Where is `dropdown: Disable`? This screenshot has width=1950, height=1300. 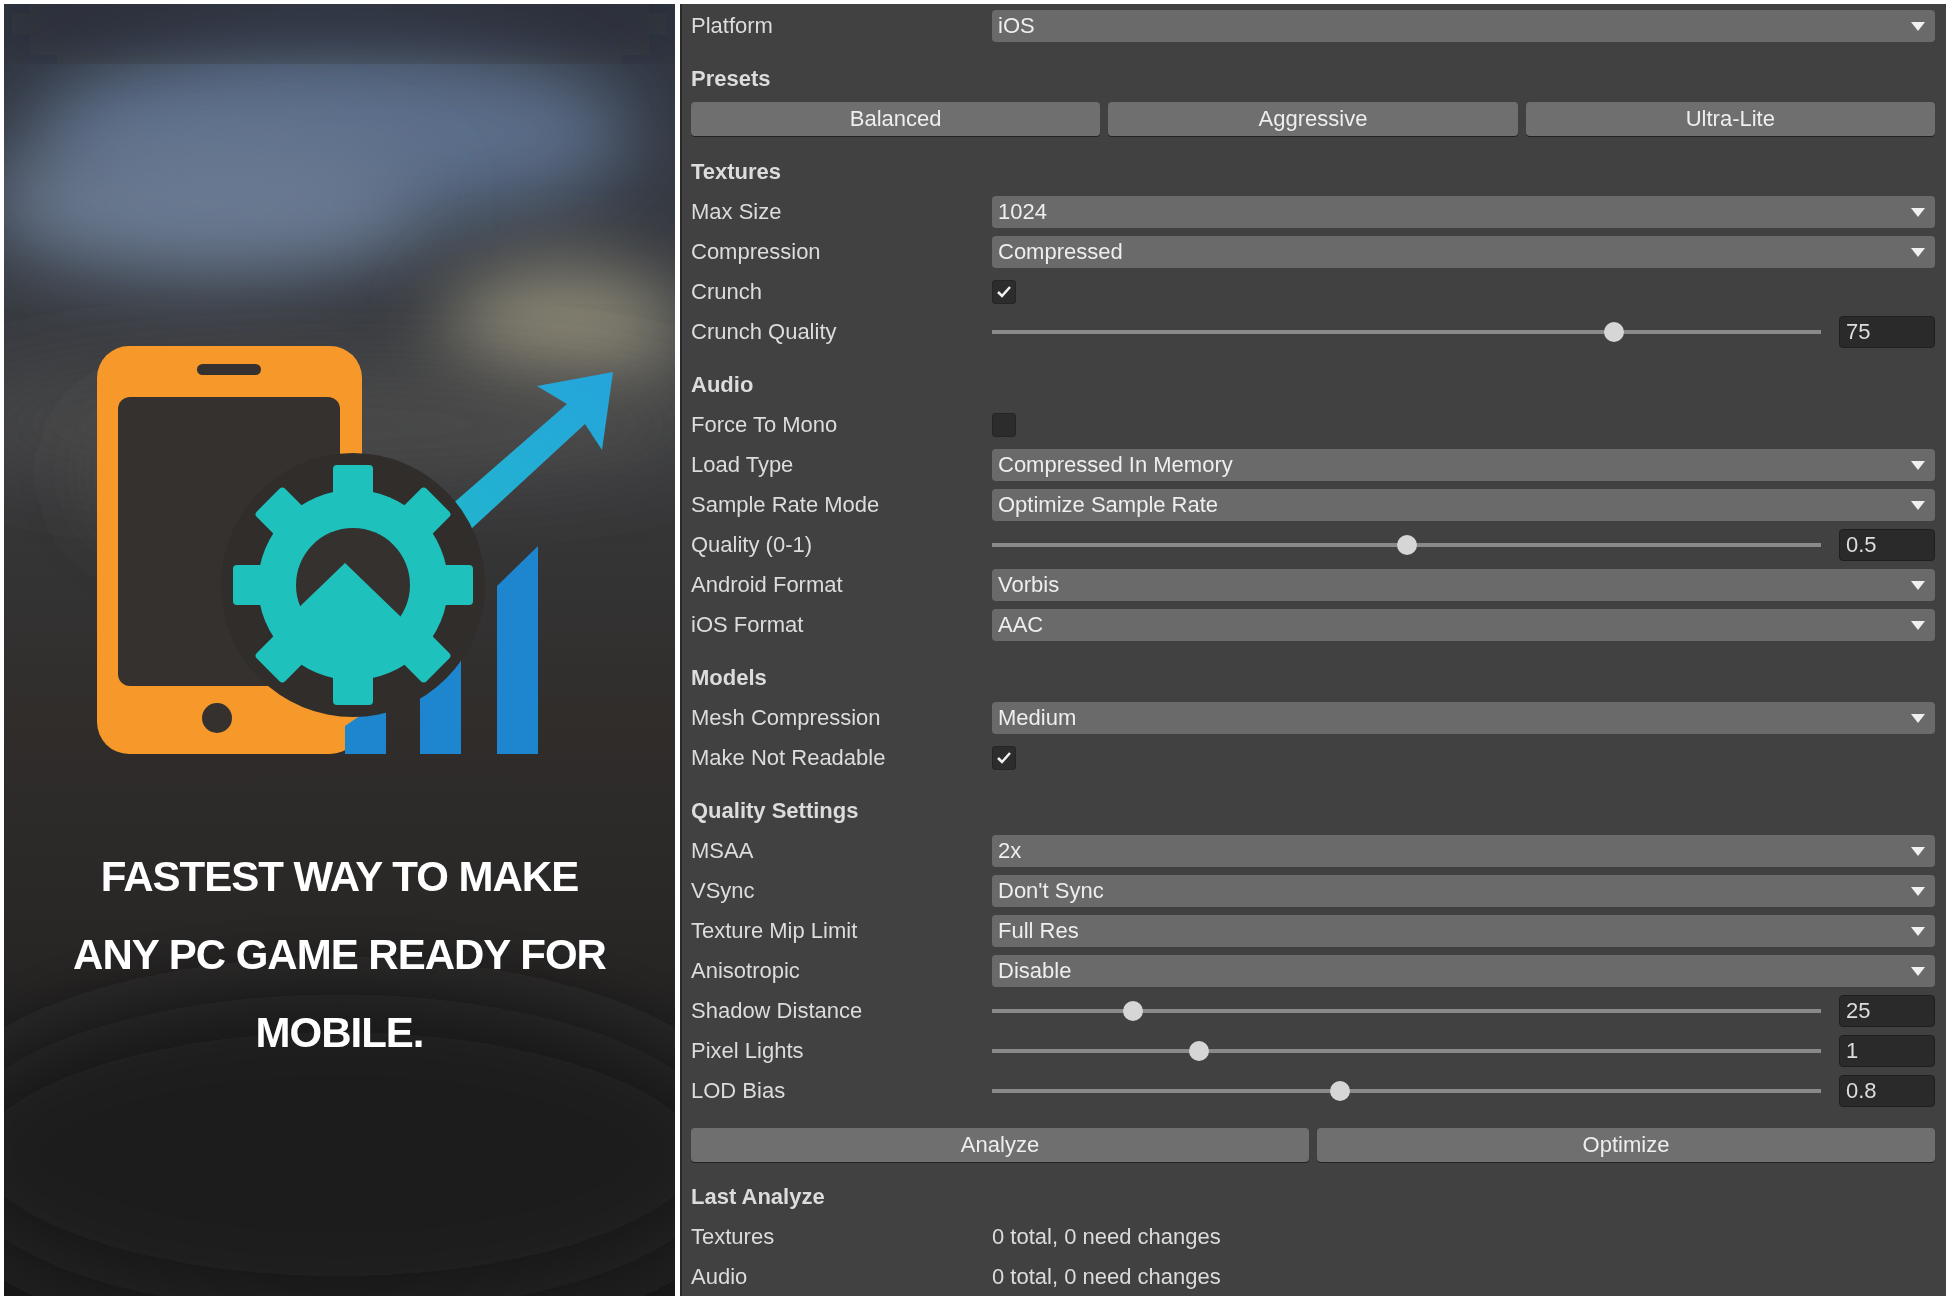
dropdown: Disable is located at coordinates (1463, 971).